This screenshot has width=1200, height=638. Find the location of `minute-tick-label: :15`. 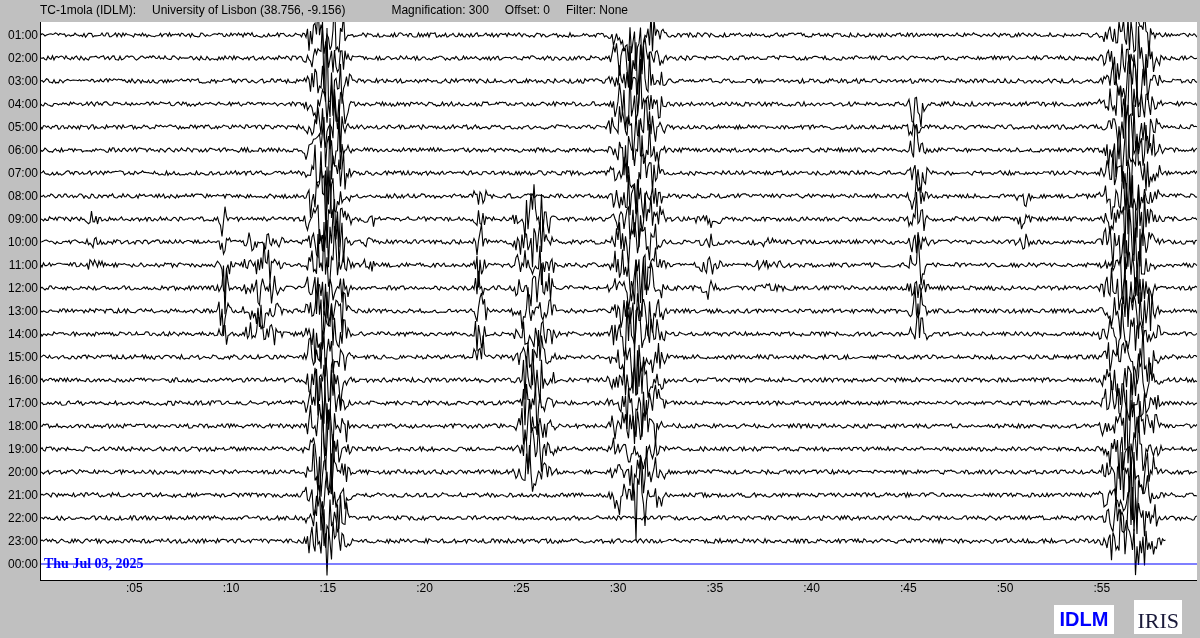

minute-tick-label: :15 is located at coordinates (328, 589).